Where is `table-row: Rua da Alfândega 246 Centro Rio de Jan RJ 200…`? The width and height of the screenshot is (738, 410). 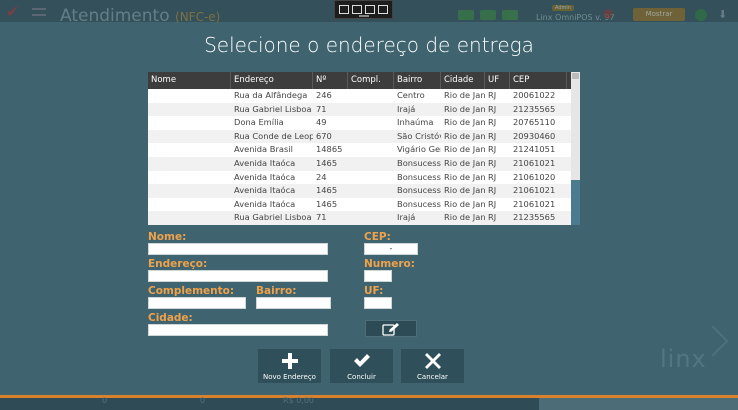
table-row: Rua da Alfândega 246 Centro Rio de Jan RJ 200… is located at coordinates (364, 96).